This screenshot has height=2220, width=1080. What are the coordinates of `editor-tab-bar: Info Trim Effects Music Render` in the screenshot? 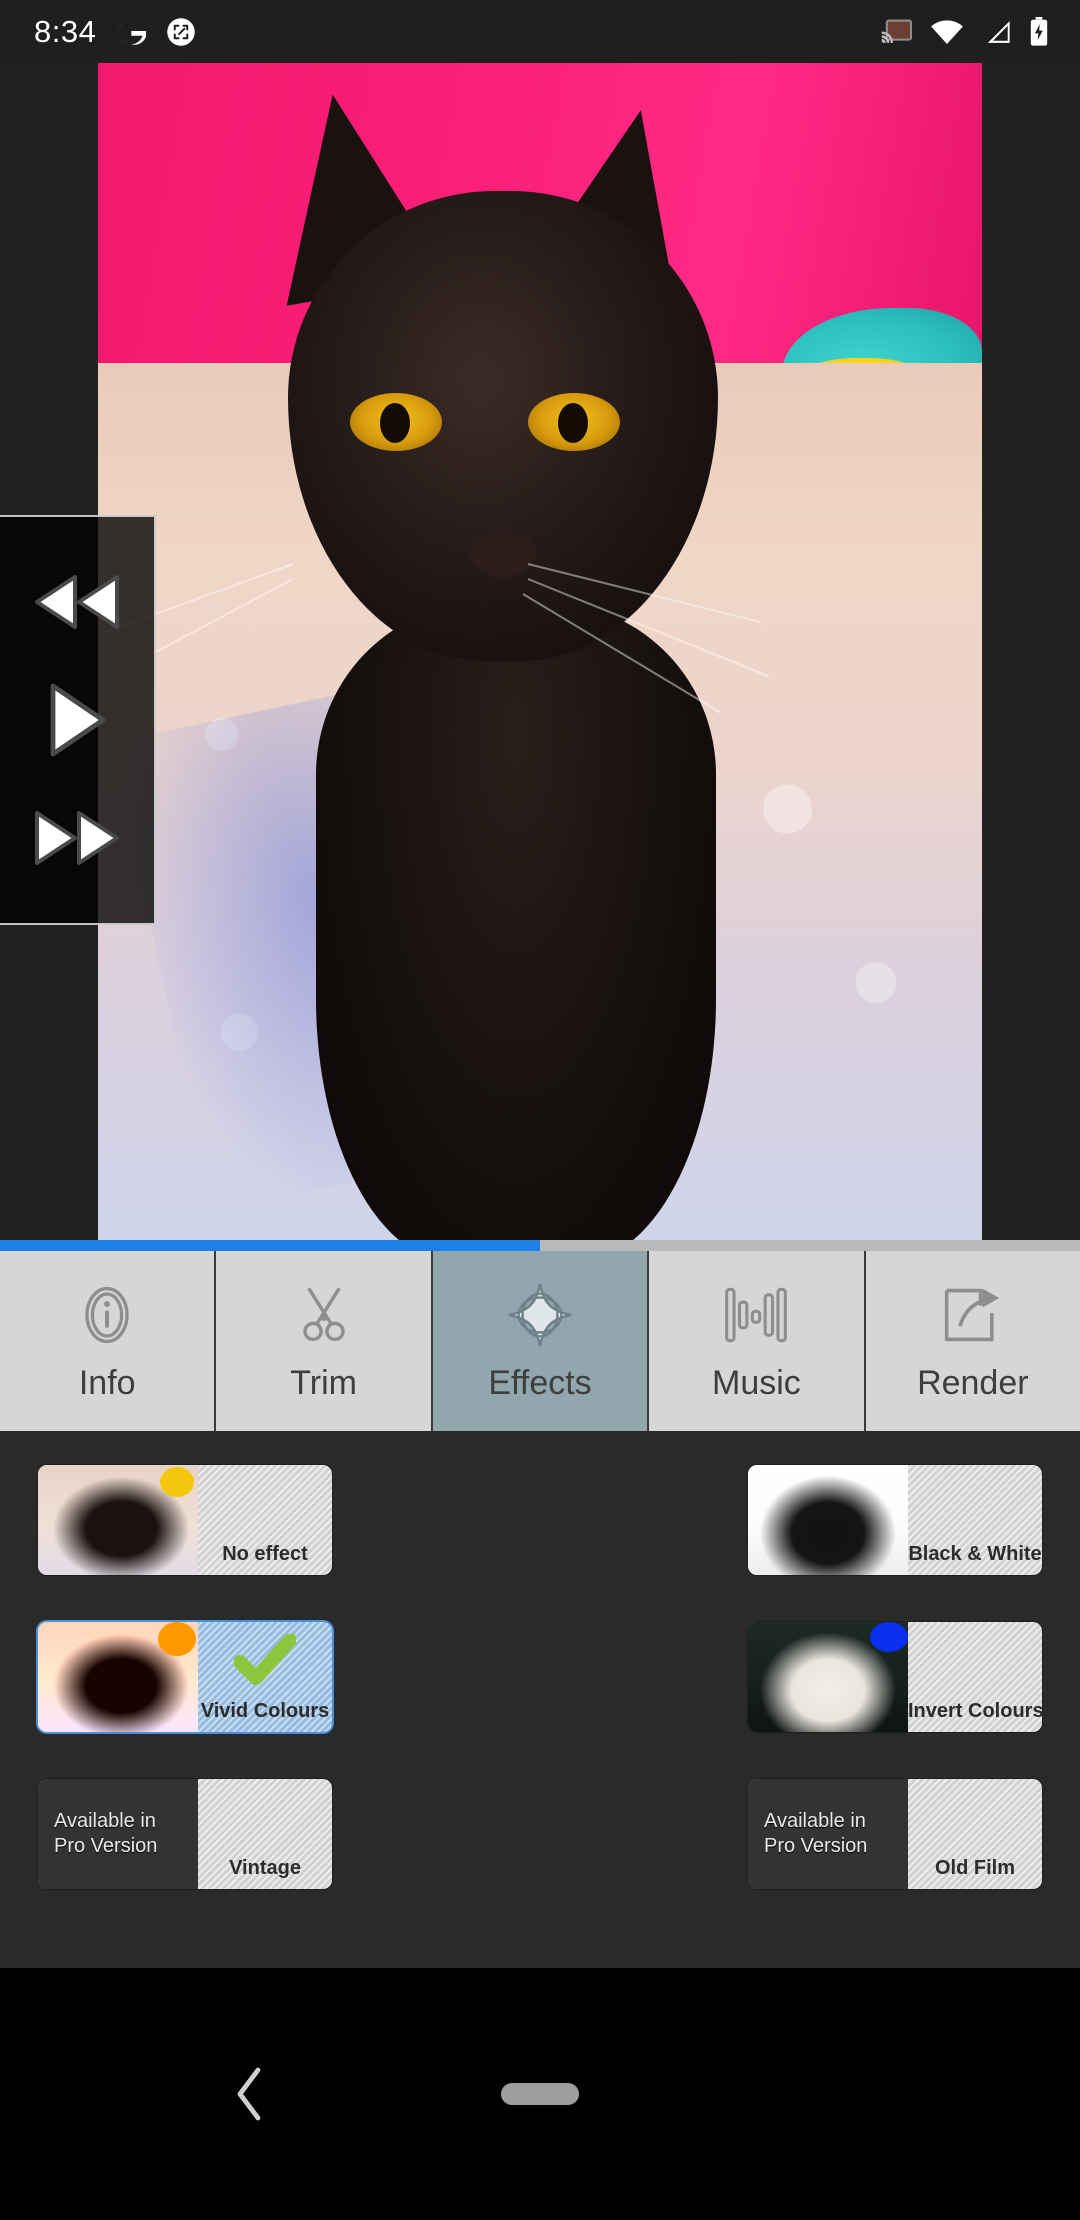 It's located at (540, 1341).